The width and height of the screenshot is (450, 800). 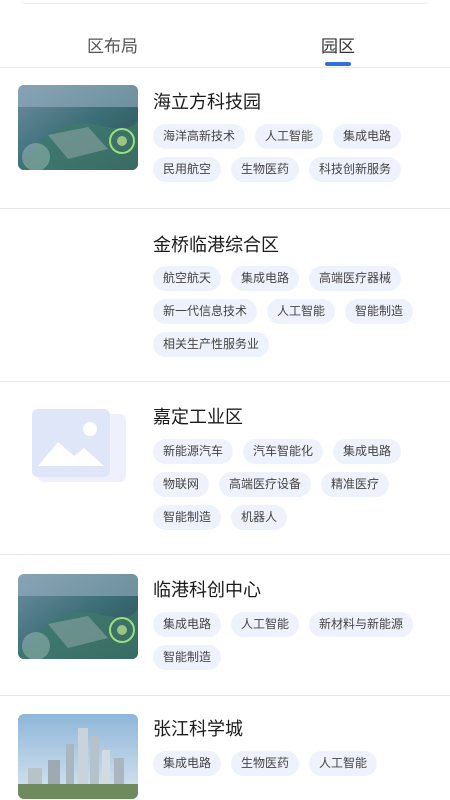 What do you see at coordinates (205, 311) in the screenshot?
I see `tag: 新一代信息技术` at bounding box center [205, 311].